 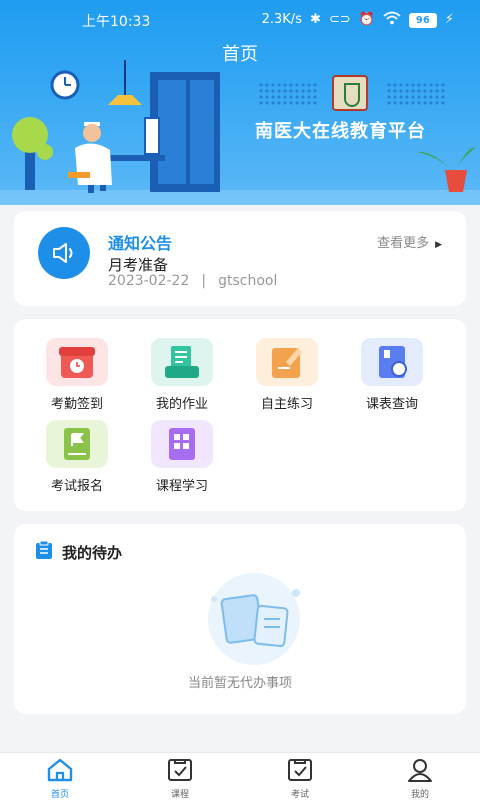 What do you see at coordinates (449, 19) in the screenshot?
I see `charging-icon: ⚡` at bounding box center [449, 19].